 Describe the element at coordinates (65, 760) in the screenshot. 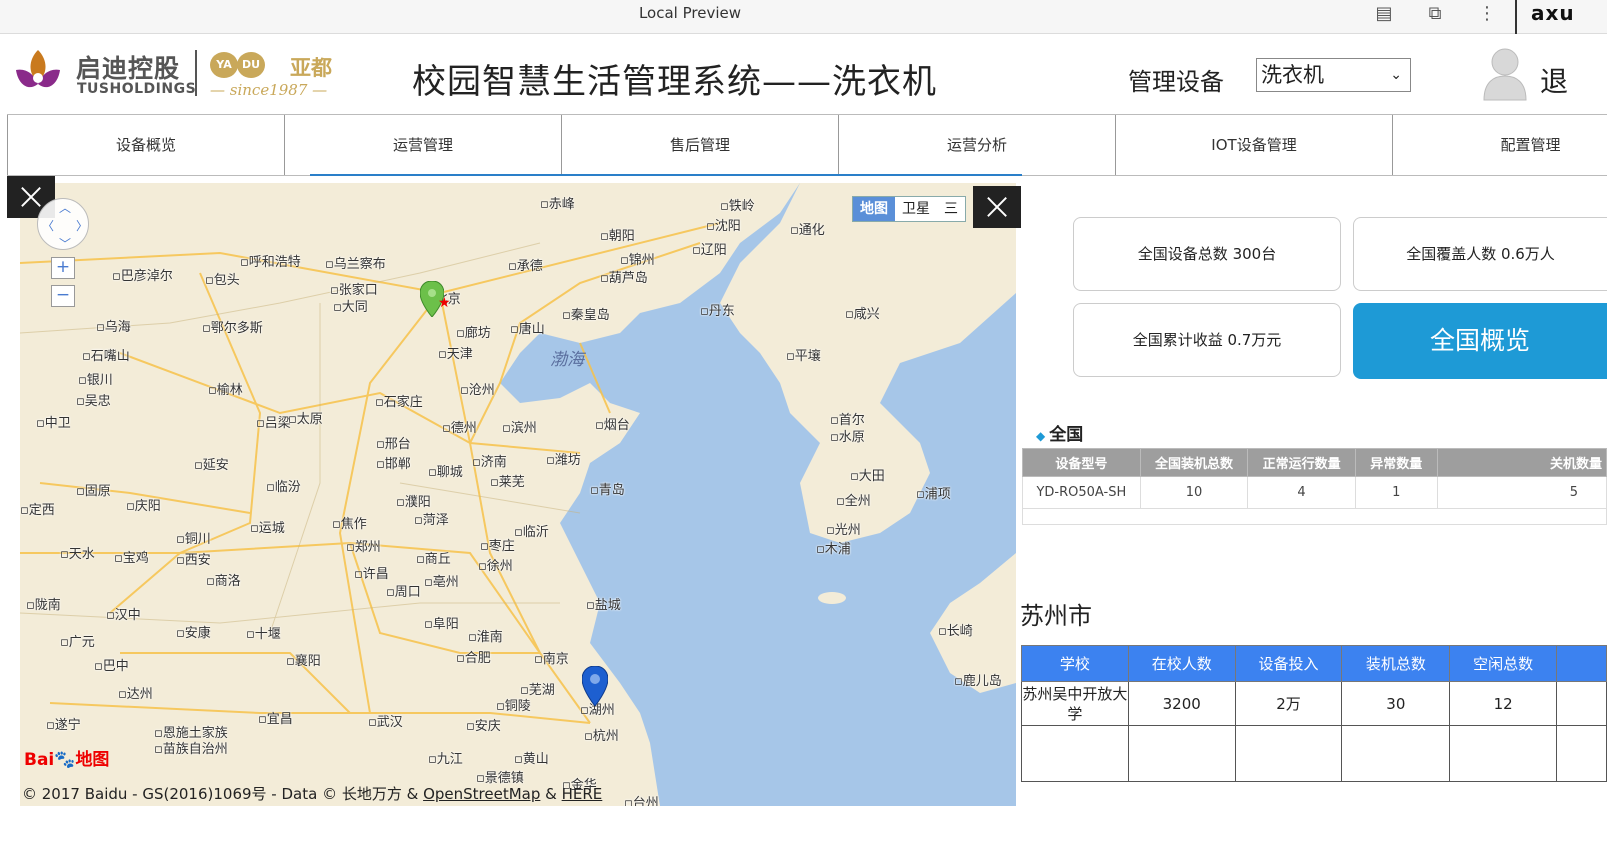

I see `paw-icon: 🐾` at that location.